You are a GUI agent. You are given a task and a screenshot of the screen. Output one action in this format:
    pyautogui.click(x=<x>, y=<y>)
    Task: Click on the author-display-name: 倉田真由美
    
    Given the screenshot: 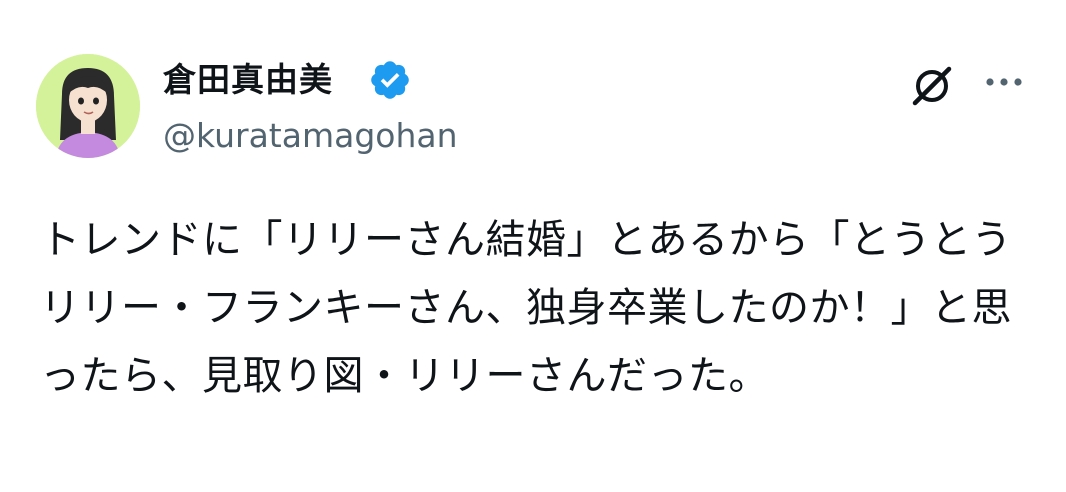 What is the action you would take?
    pyautogui.click(x=248, y=80)
    